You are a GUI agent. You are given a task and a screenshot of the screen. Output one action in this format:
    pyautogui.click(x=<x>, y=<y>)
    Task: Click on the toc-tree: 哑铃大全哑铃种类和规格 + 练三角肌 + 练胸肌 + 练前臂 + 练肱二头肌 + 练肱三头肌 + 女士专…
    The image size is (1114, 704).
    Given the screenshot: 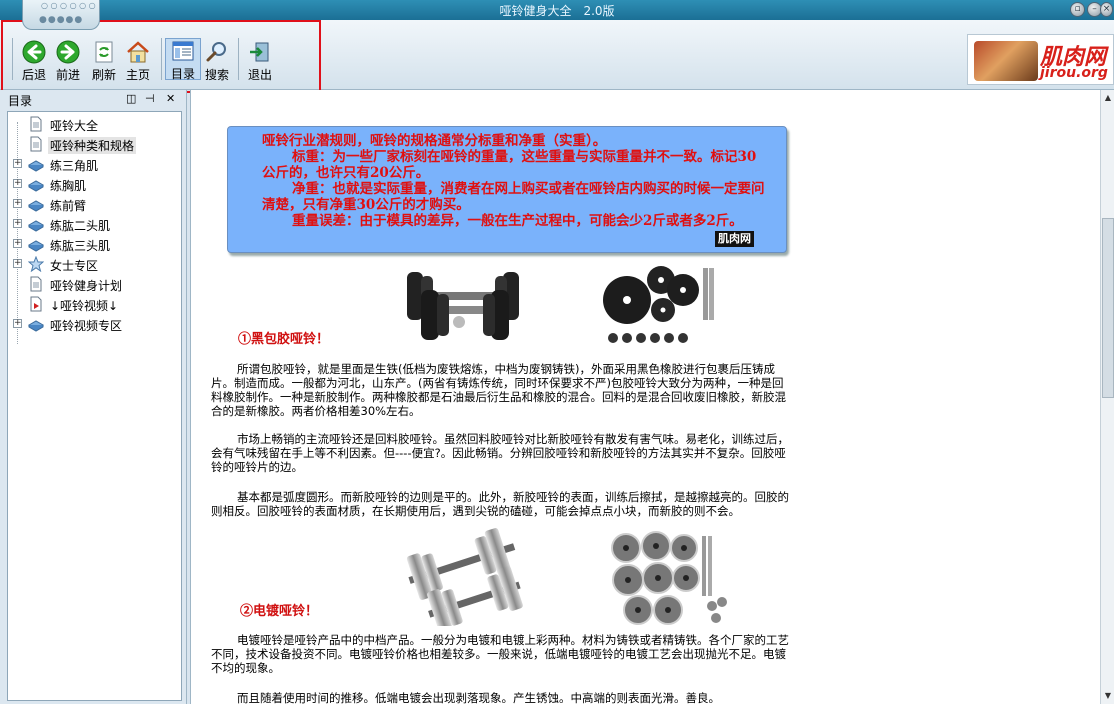 What is the action you would take?
    pyautogui.click(x=94, y=406)
    